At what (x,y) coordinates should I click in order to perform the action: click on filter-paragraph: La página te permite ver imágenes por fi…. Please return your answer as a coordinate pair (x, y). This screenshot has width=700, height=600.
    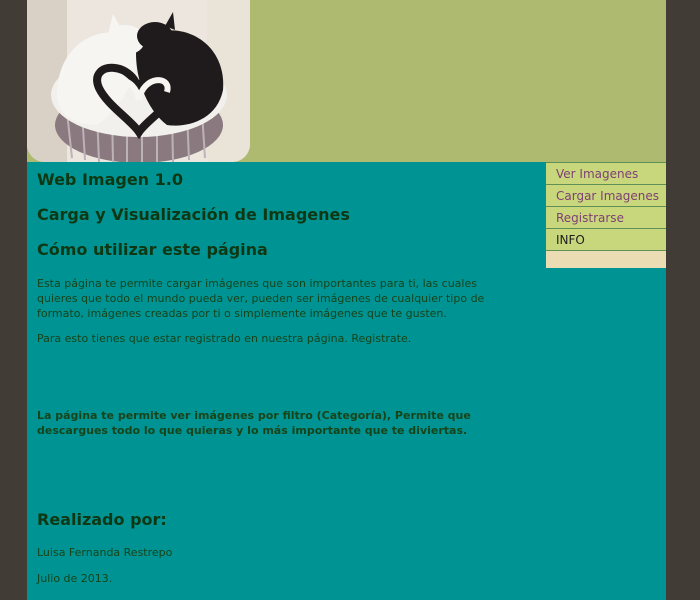
    Looking at the image, I should click on (254, 423).